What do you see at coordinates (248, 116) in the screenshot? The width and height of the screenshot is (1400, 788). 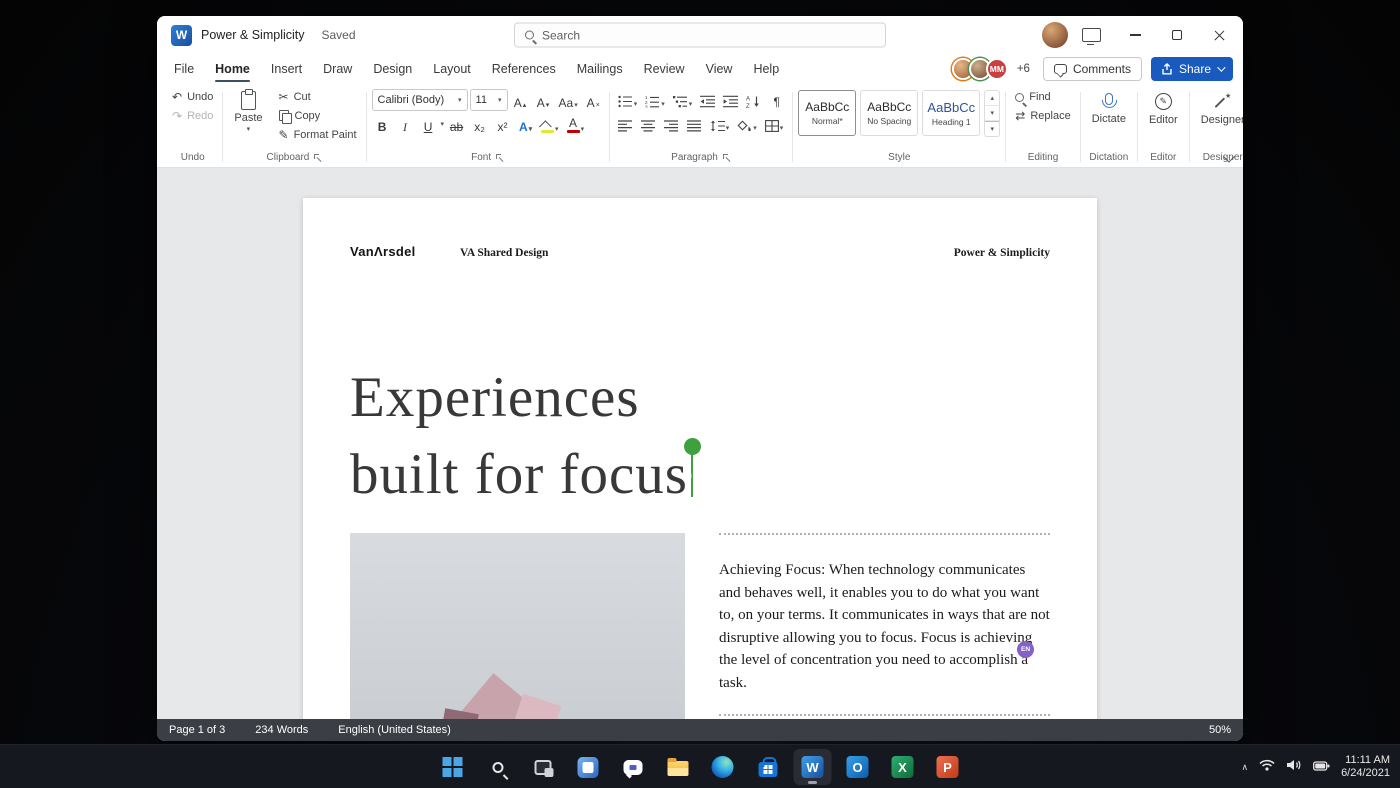 I see `paste-button: Paste ▾` at bounding box center [248, 116].